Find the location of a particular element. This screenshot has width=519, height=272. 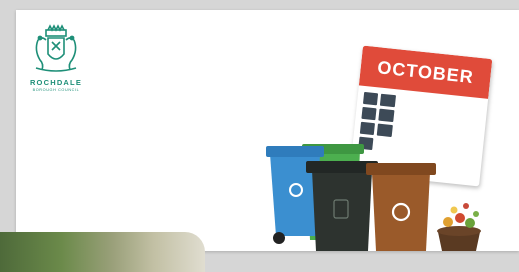

brown-bin is located at coordinates (401, 207).